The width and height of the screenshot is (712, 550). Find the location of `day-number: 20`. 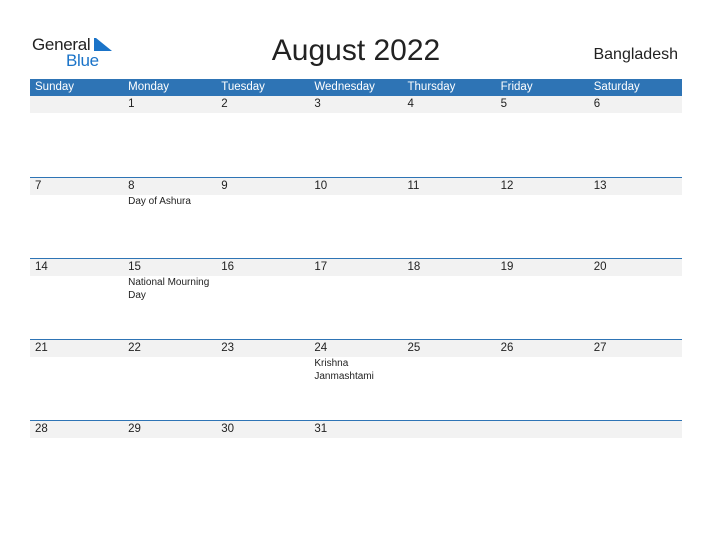

day-number: 20 is located at coordinates (600, 267).